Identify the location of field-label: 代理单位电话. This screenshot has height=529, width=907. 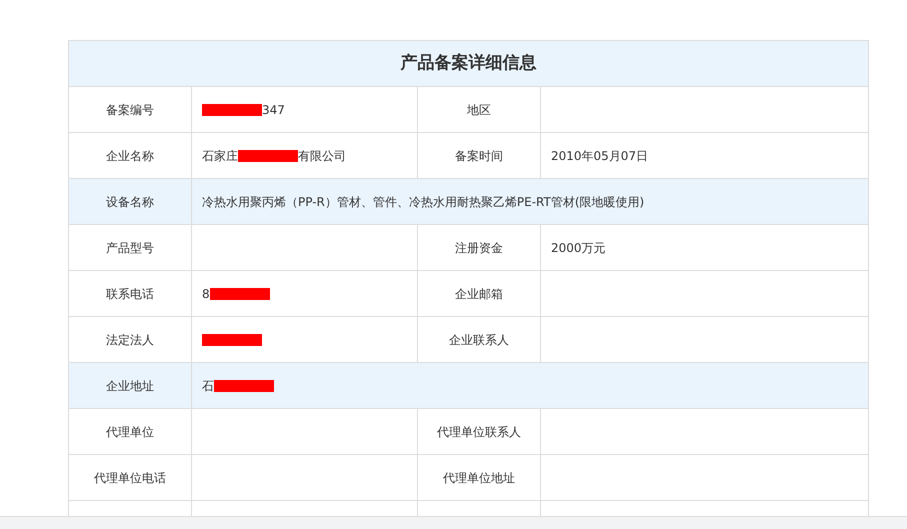
(130, 478).